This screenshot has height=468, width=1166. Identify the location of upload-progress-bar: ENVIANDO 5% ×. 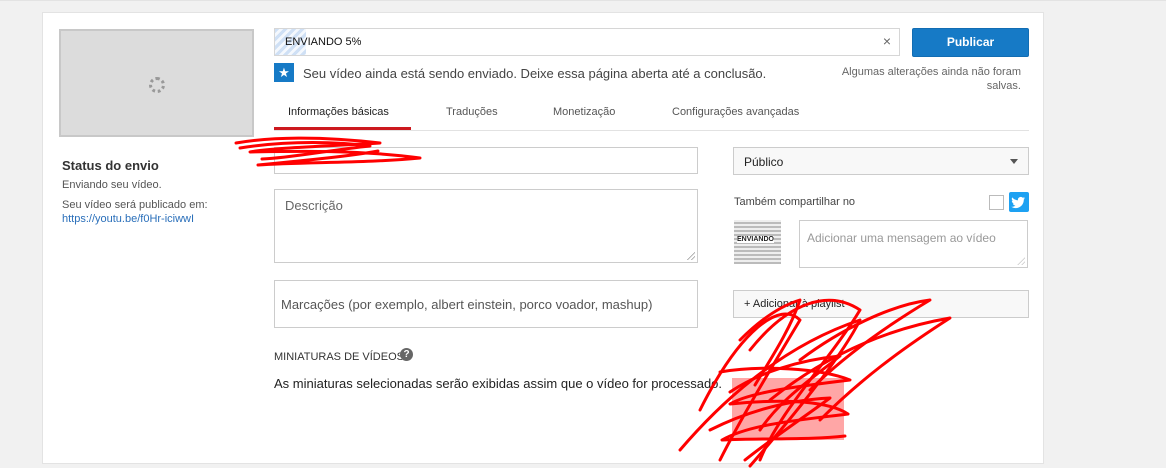
(587, 42).